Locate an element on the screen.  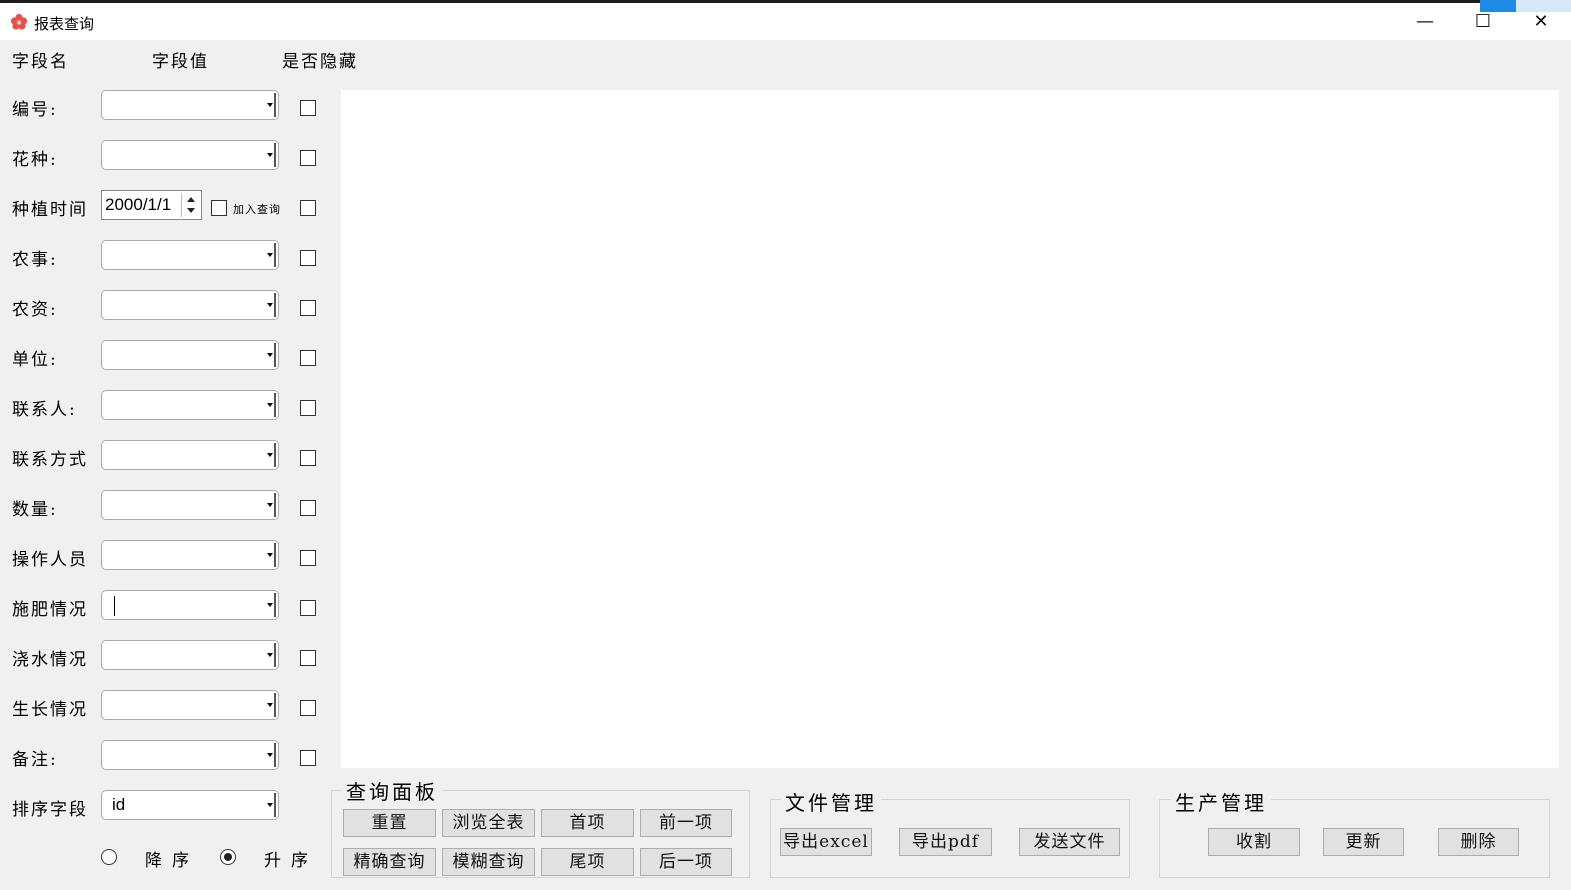
sort-desc-radio is located at coordinates (109, 857).